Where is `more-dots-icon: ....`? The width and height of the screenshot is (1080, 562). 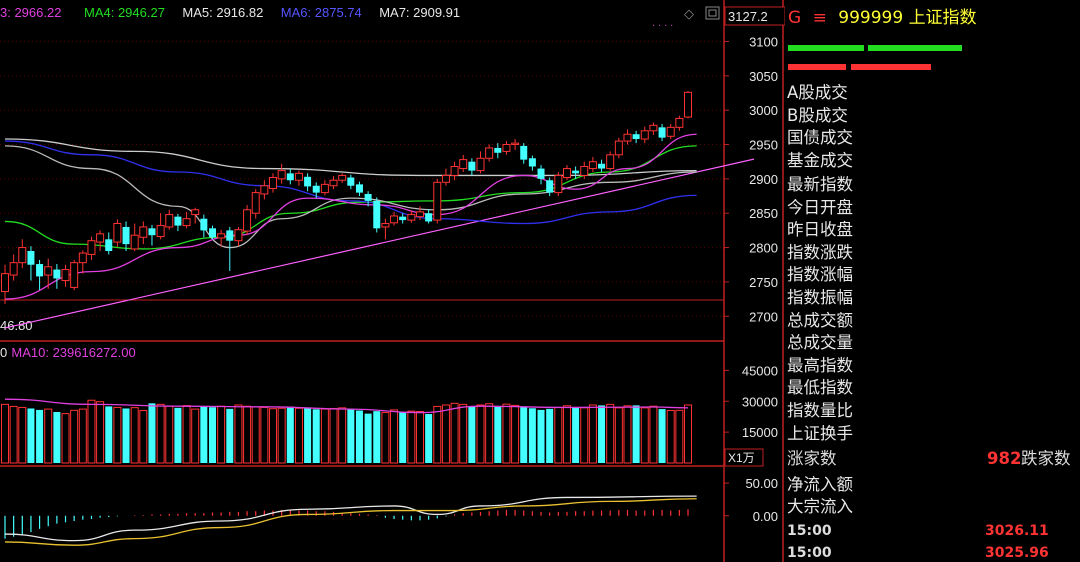 more-dots-icon: .... is located at coordinates (664, 23).